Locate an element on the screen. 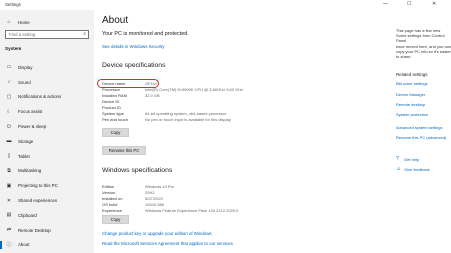 The width and height of the screenshot is (451, 253). sidebar-item-projecting-to-this-pc: ▣ Projecting to this PC is located at coordinates (47, 185).